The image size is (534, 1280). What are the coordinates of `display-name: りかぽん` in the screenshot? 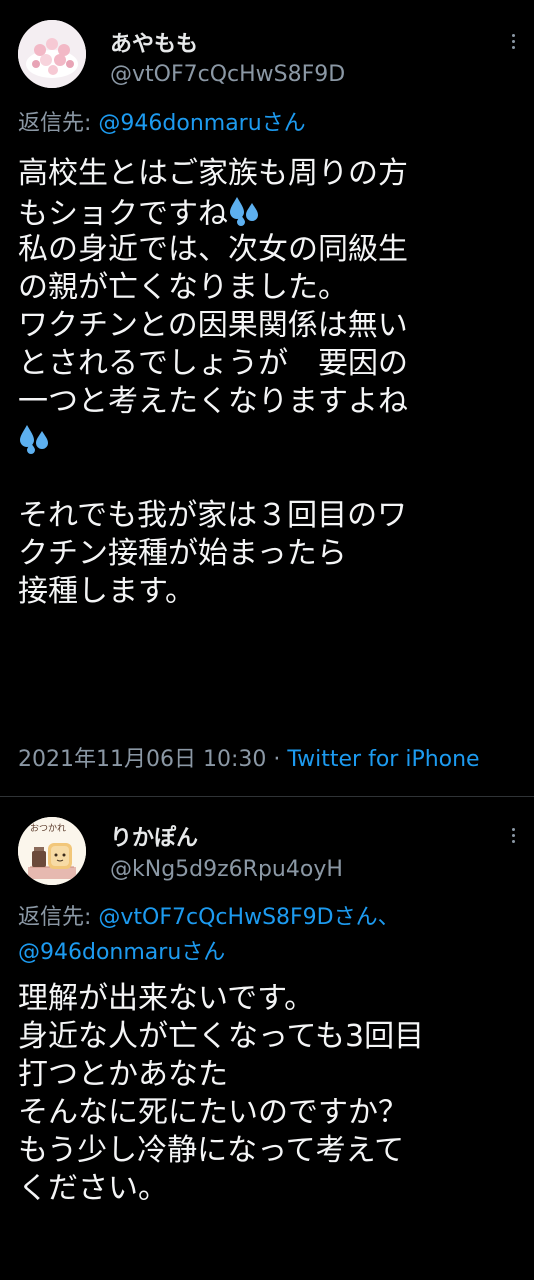 It's located at (154, 836).